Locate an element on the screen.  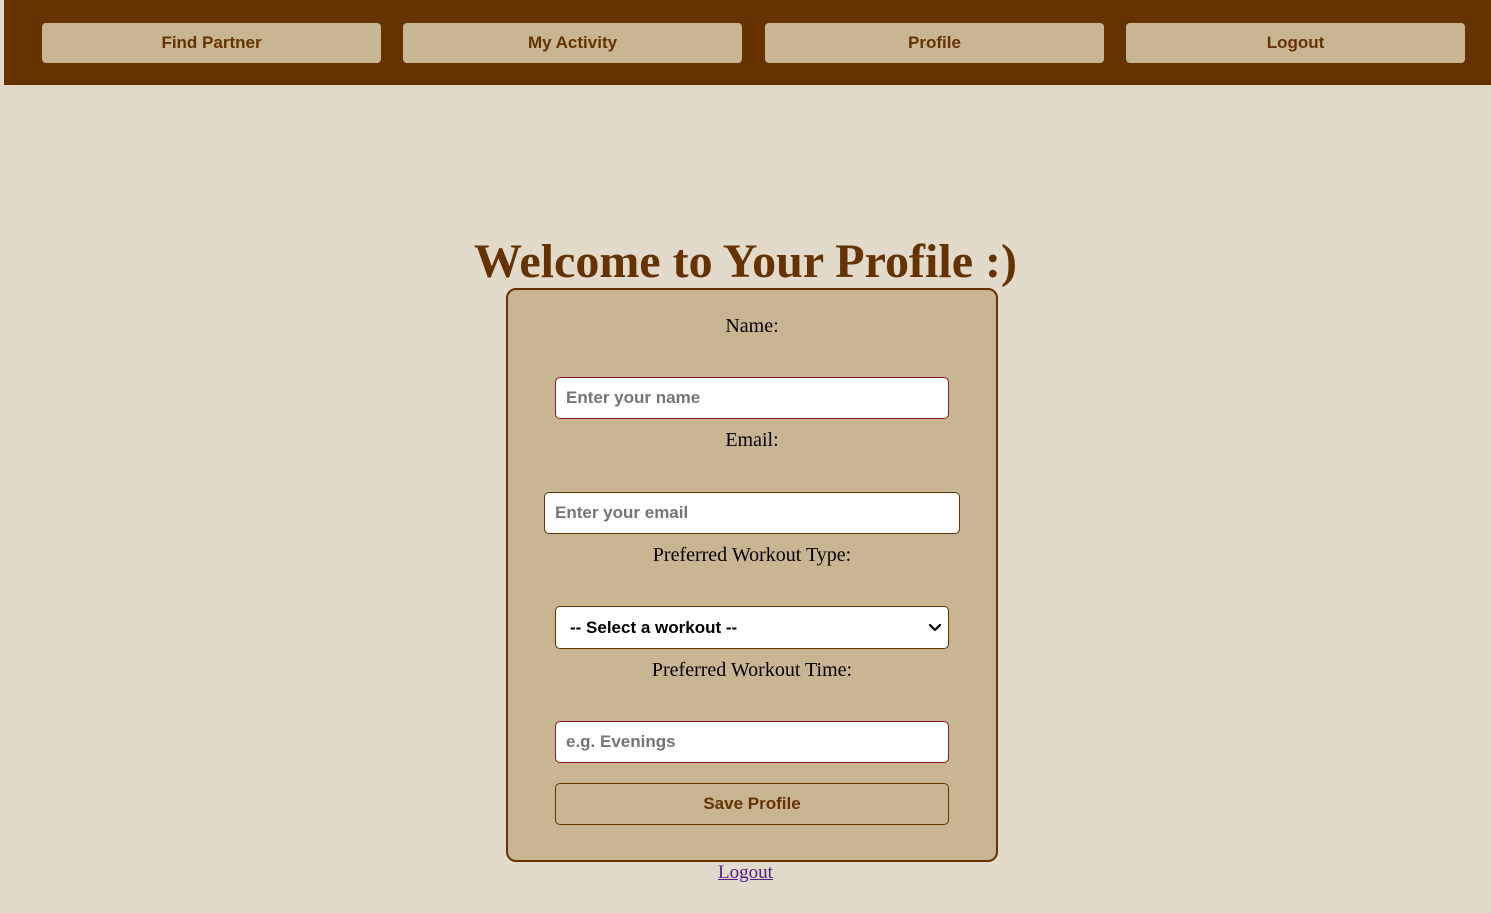
workout-type-selected-value: -- Select a workout -- is located at coordinates (654, 627).